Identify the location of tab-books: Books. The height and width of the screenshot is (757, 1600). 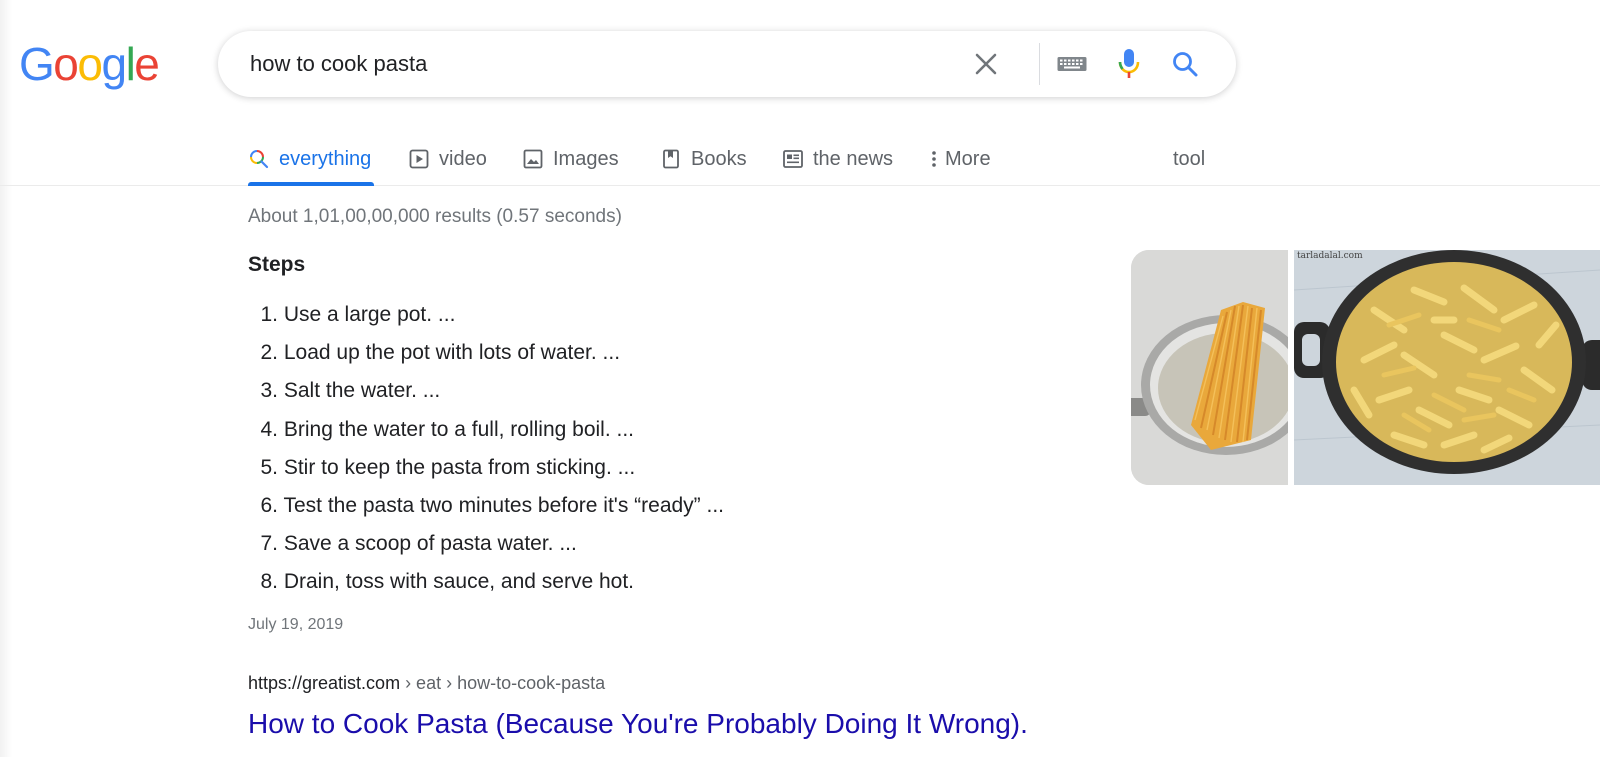
(703, 159).